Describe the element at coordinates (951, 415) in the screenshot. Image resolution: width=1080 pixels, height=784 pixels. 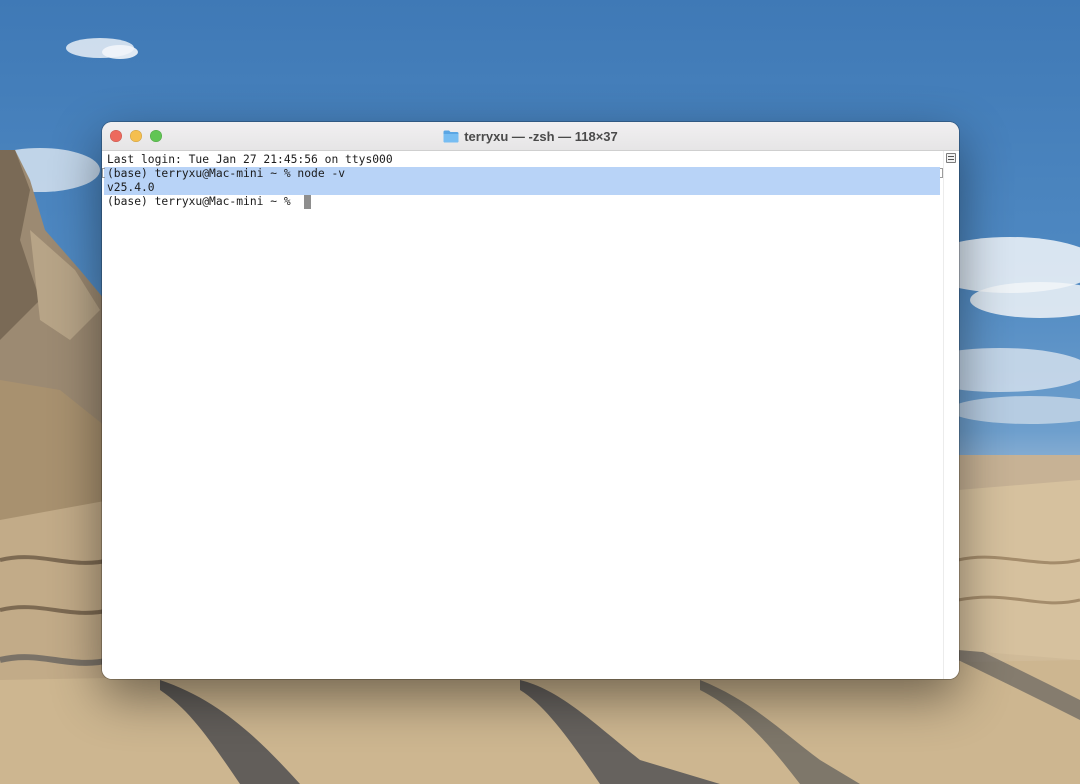
I see `scrollbar-gutter` at that location.